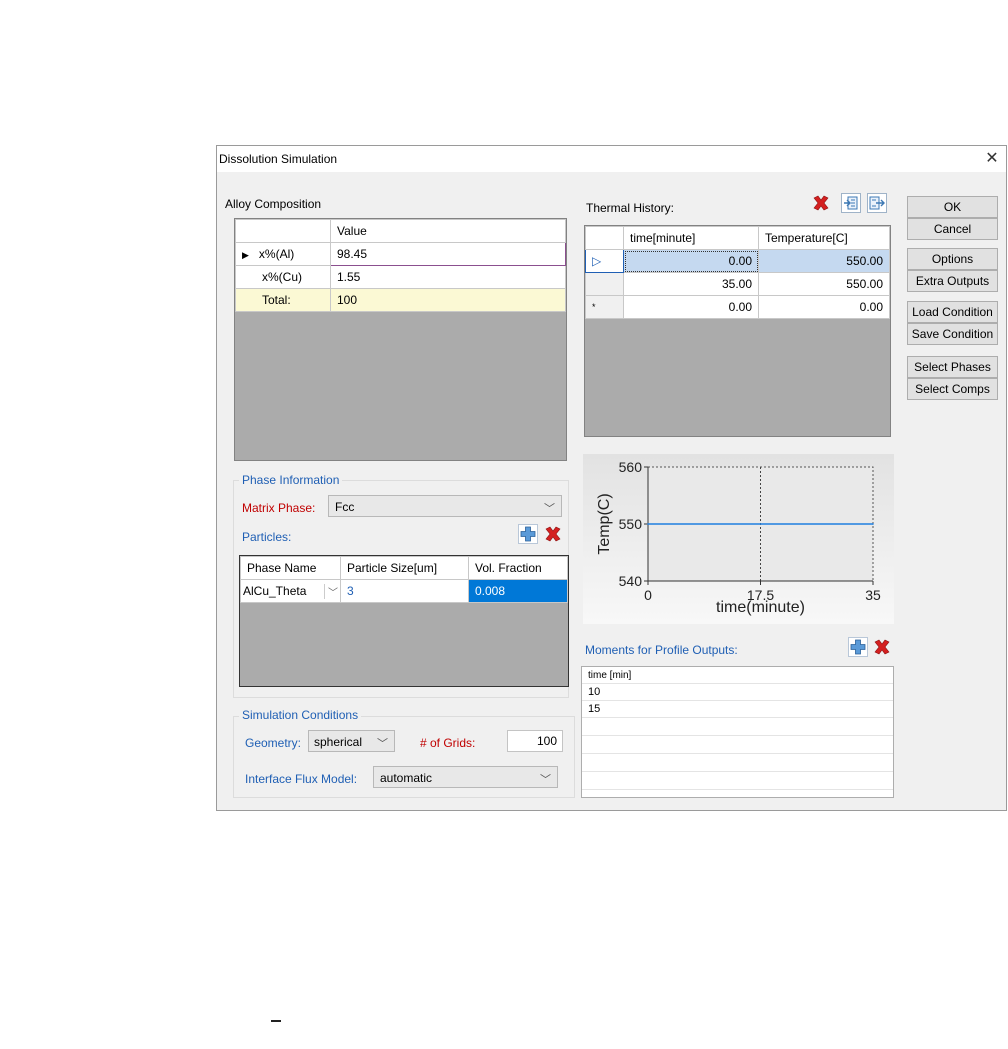 This screenshot has height=1049, width=1008. I want to click on add-moment-icon, so click(858, 647).